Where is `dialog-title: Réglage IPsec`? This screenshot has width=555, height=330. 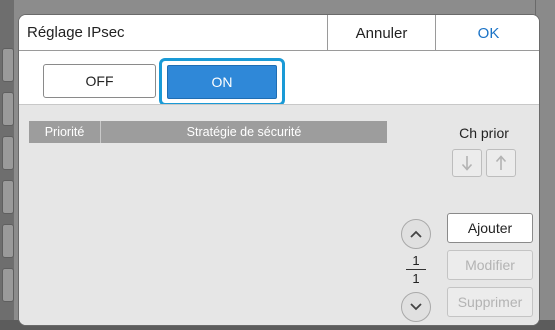
dialog-title: Réglage IPsec is located at coordinates (76, 32).